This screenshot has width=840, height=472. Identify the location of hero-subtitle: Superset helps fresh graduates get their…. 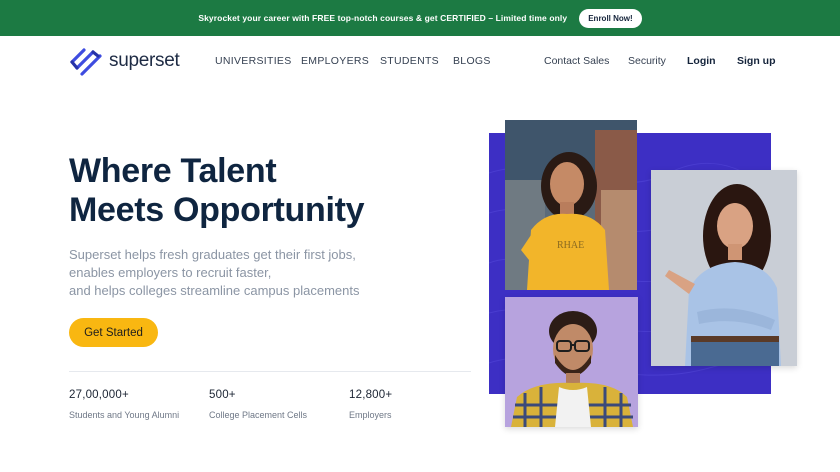
(214, 273).